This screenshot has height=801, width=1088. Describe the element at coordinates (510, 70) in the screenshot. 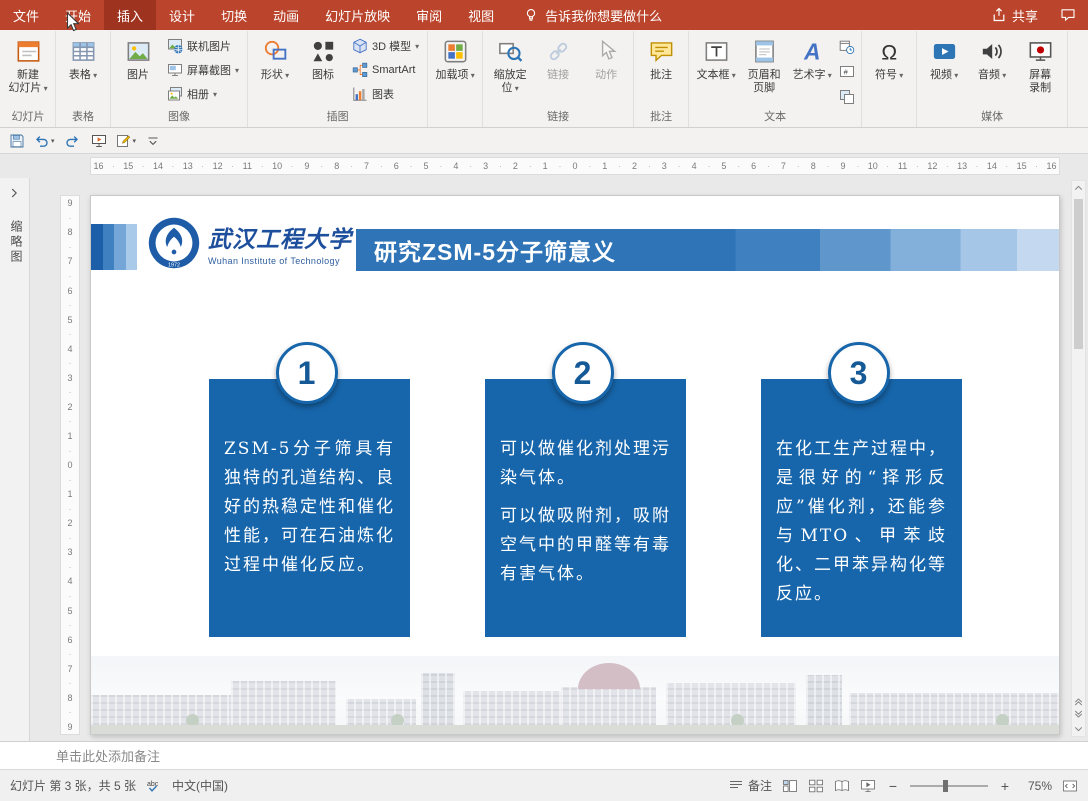

I see `zoom-link-button: 缩放定 位 ▾` at that location.